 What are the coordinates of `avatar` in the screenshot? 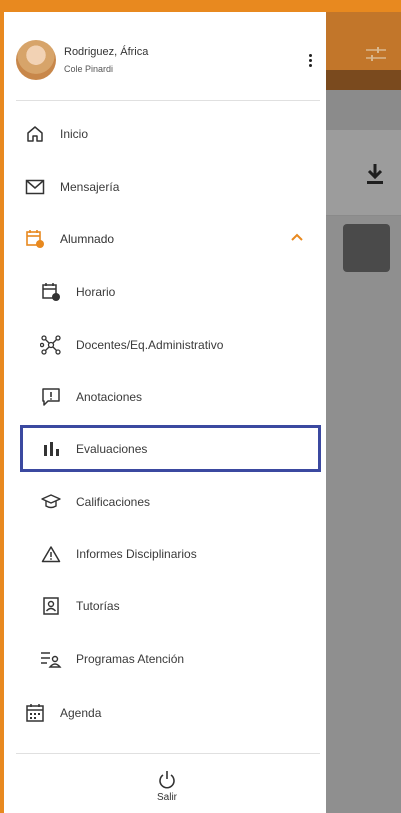 It's located at (36, 60).